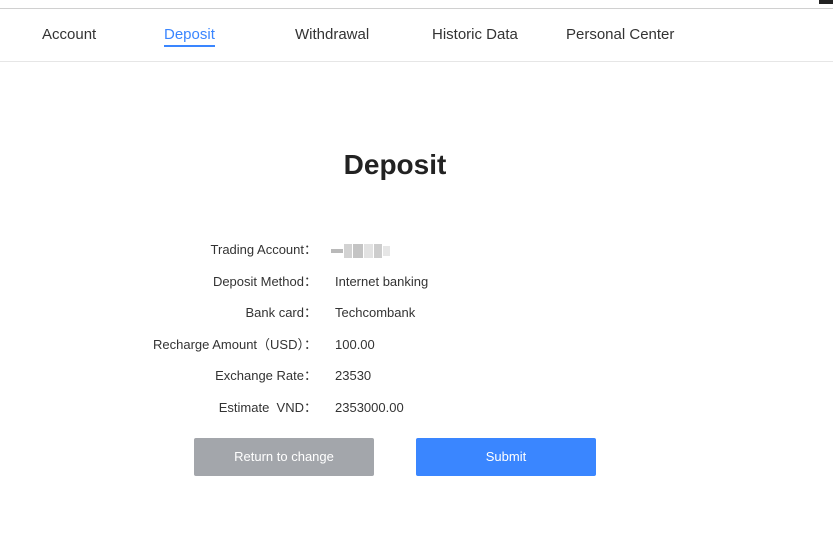 The width and height of the screenshot is (833, 560). Describe the element at coordinates (395, 164) in the screenshot. I see `page-title: Deposit` at that location.